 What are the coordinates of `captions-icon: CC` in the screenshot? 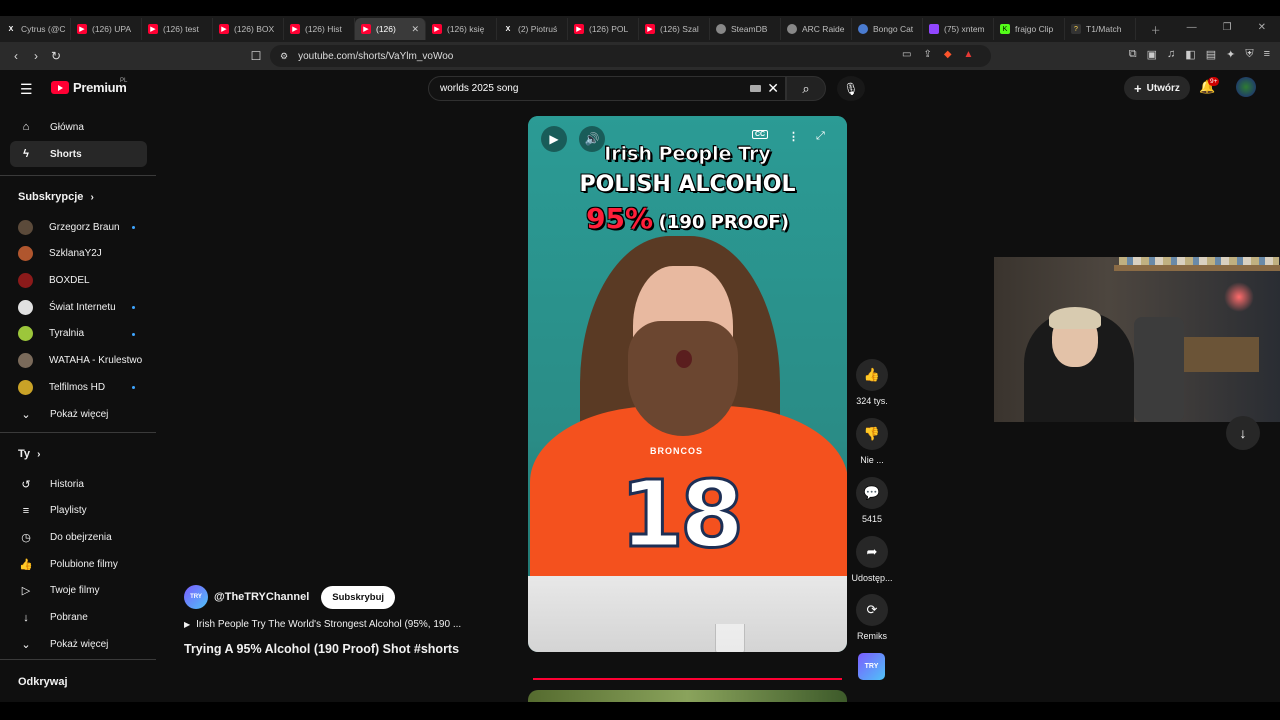 It's located at (760, 134).